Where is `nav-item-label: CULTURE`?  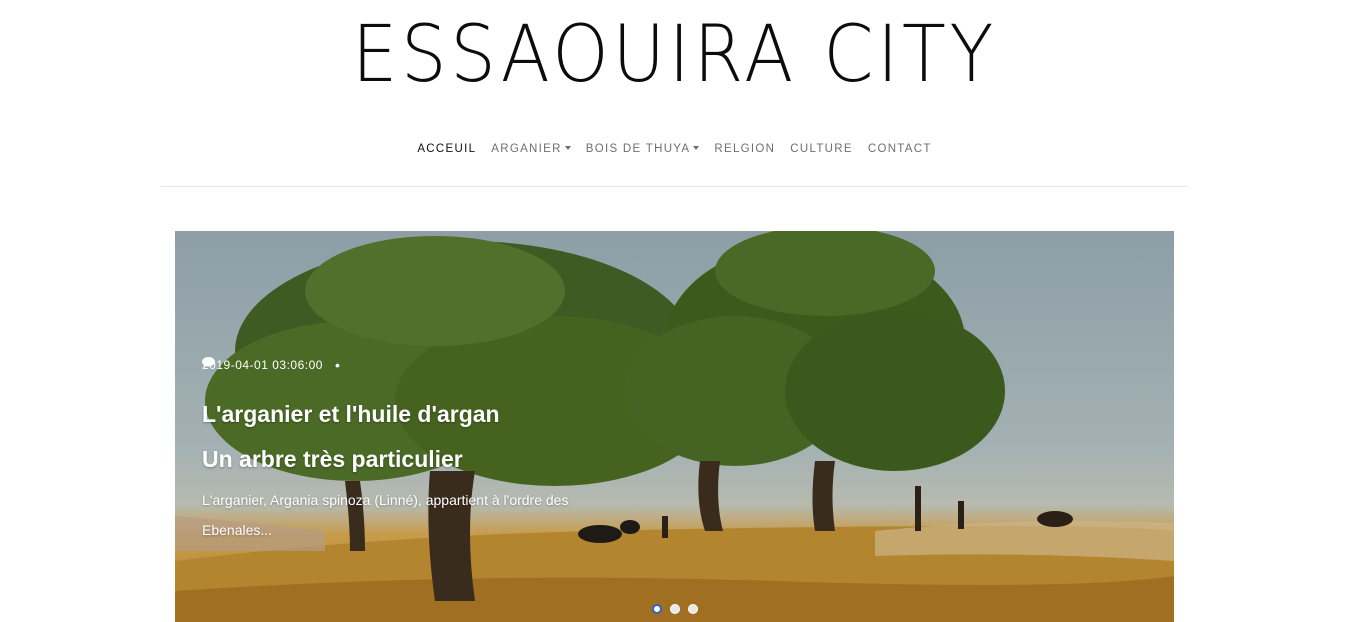 nav-item-label: CULTURE is located at coordinates (821, 149).